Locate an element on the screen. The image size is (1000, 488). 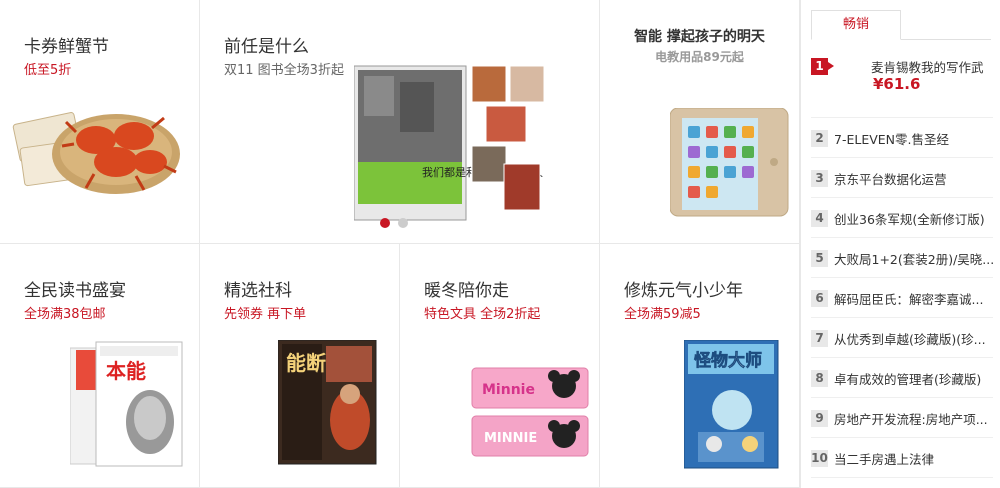
rank-number: 7 is located at coordinates (819, 338).